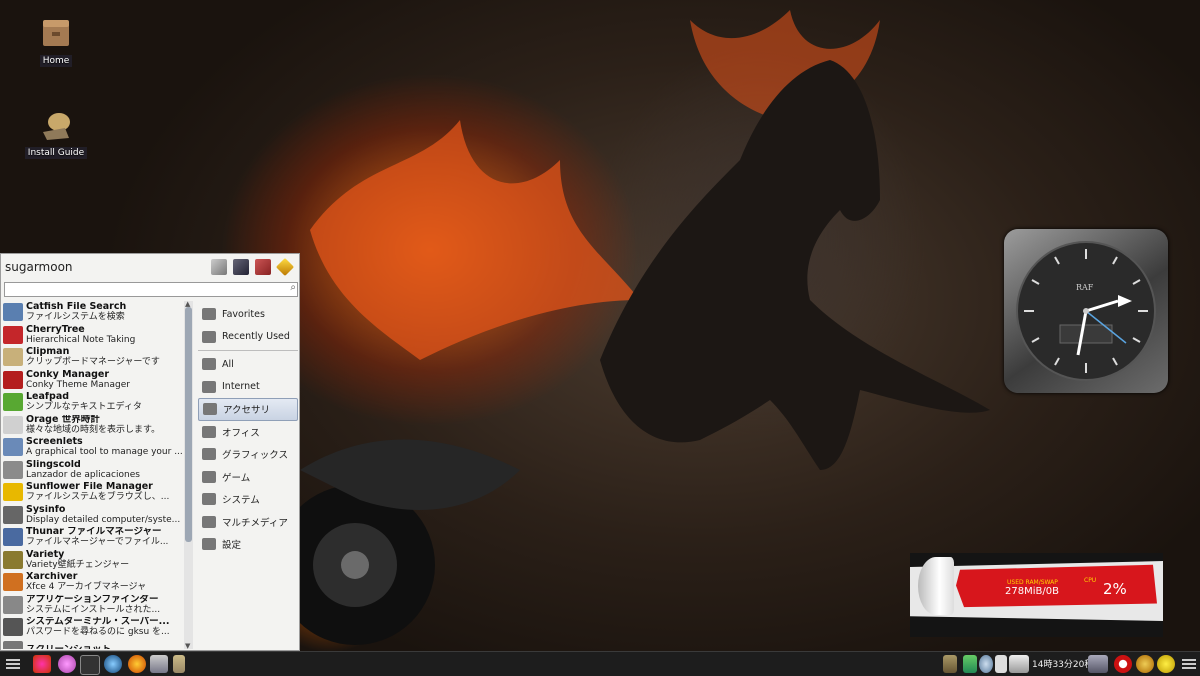  What do you see at coordinates (293, 287) in the screenshot?
I see `search-icon: ⌕` at bounding box center [293, 287].